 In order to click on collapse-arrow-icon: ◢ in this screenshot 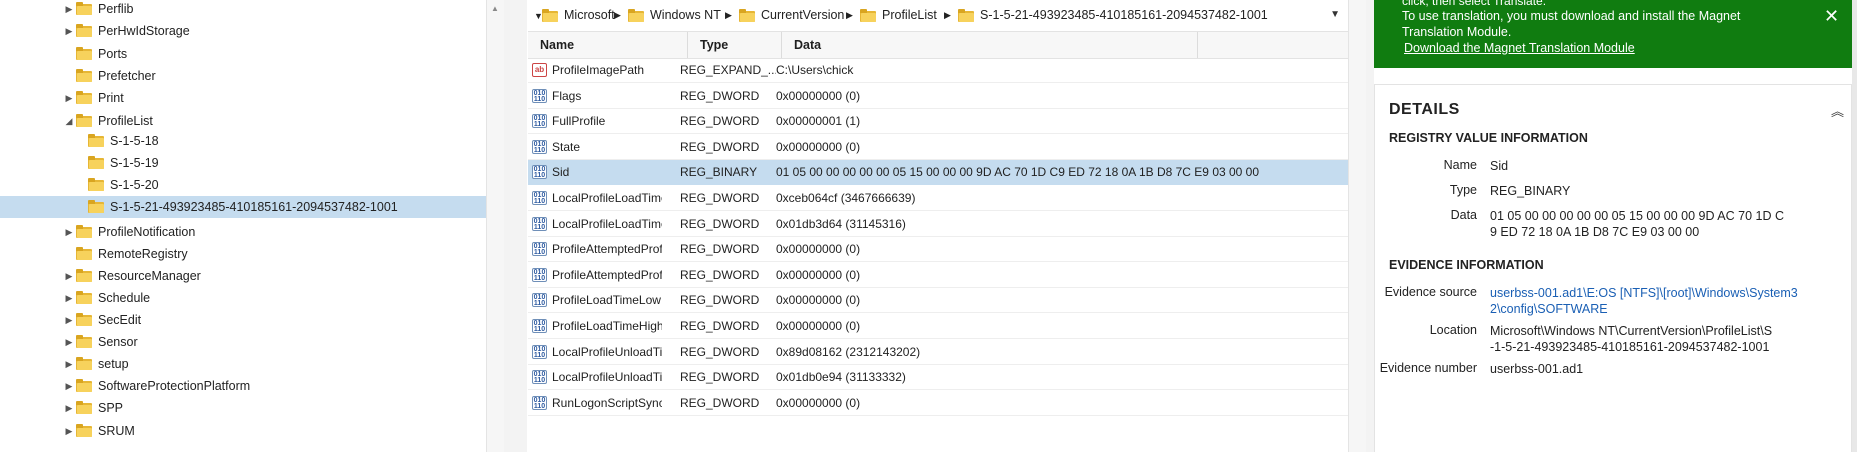, I will do `click(69, 121)`.